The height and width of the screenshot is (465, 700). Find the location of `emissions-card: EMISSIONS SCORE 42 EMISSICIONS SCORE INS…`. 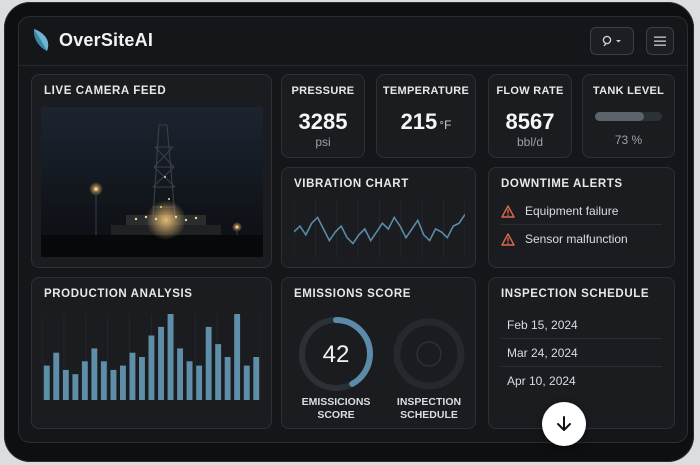

emissions-card: EMISSIONS SCORE 42 EMISSICIONS SCORE INS… is located at coordinates (378, 353).